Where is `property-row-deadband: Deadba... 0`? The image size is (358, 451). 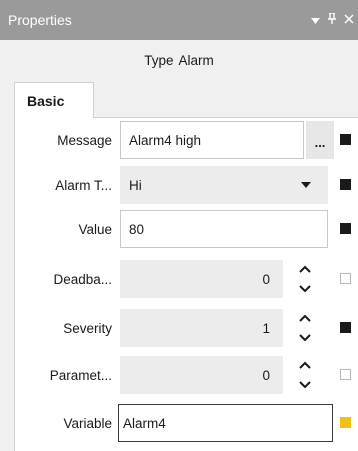
property-row-deadband: Deadba... 0 is located at coordinates (186, 279).